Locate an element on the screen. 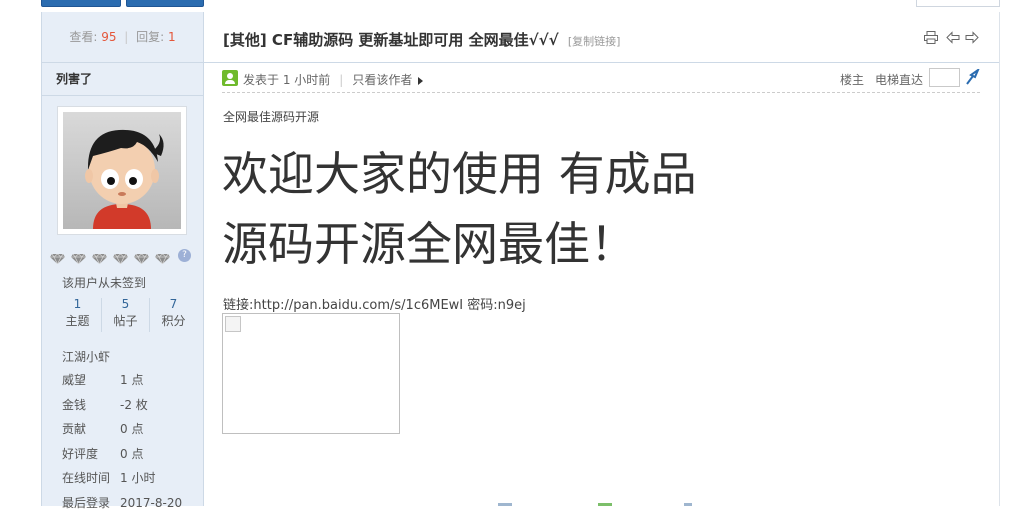 The image size is (1010, 515). count-label: 主题 is located at coordinates (77, 321).